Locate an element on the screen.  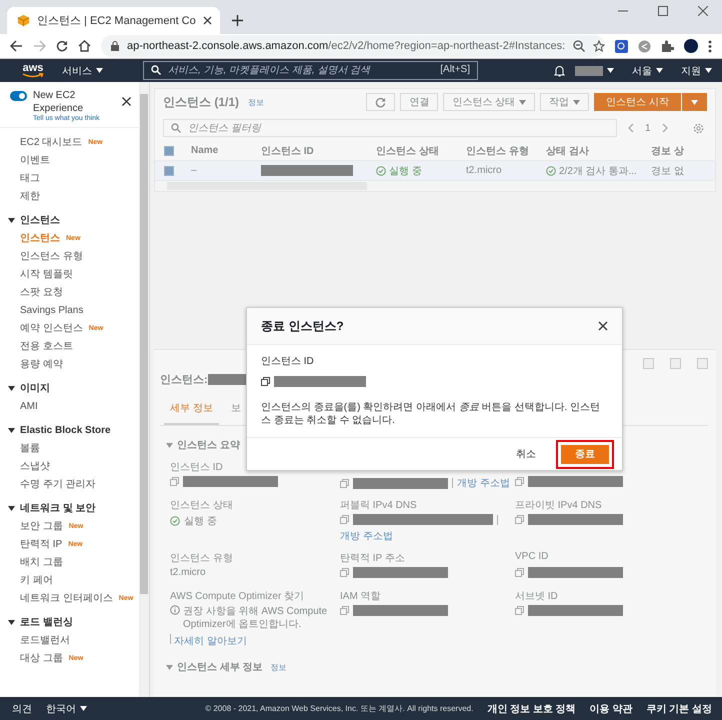
address-field: ap-northeast-2.console.aws.amazon.com/ec2/v2/home?region=ap-northeast-2#Instances: is located at coordinates (353, 46).